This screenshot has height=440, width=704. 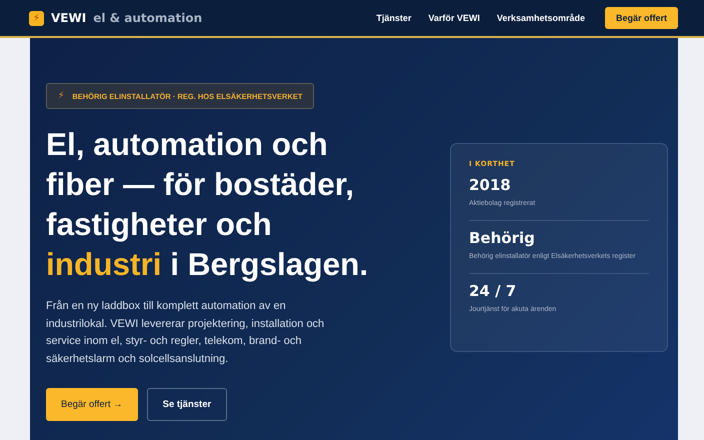 What do you see at coordinates (540, 18) in the screenshot?
I see `nav-link: Verksamhetsområde` at bounding box center [540, 18].